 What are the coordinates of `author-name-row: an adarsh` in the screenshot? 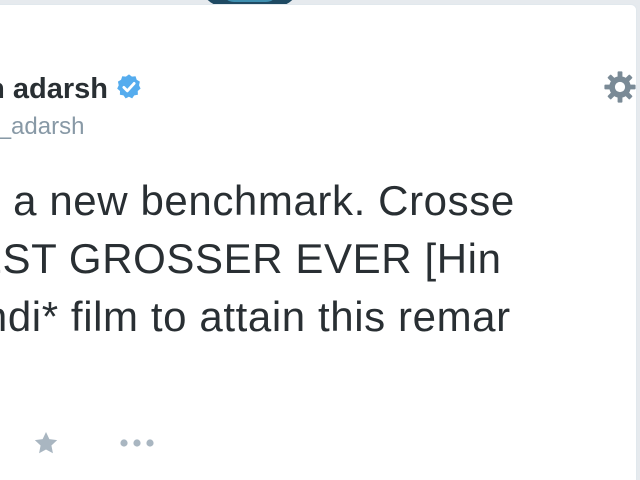 It's located at (71, 89).